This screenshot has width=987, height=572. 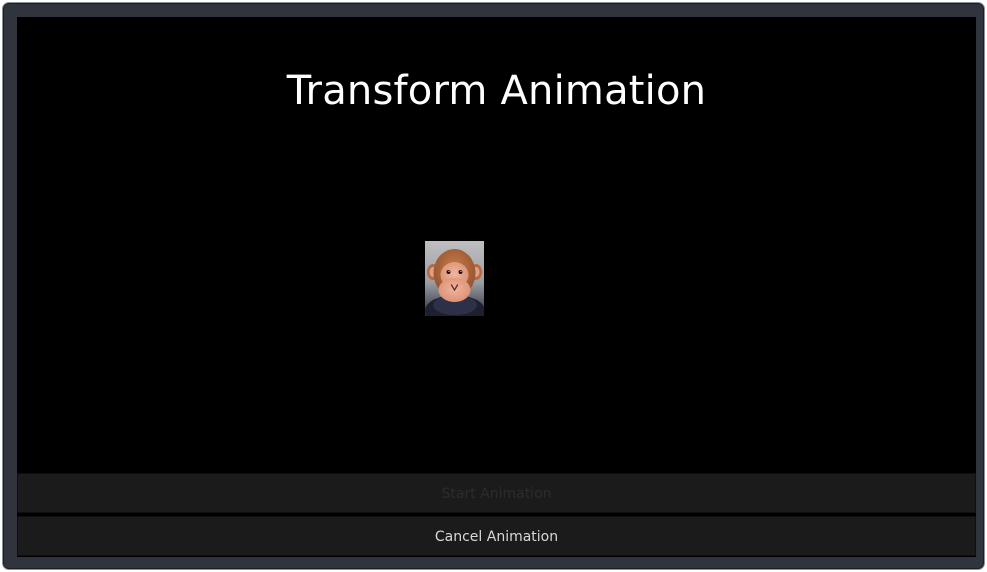 I want to click on start-animation-button: Start Animation, so click(x=496, y=493).